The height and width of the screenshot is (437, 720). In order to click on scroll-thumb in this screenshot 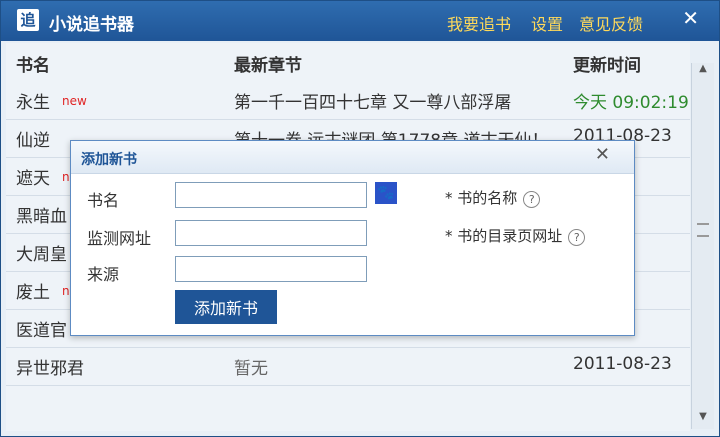, I will do `click(703, 230)`.